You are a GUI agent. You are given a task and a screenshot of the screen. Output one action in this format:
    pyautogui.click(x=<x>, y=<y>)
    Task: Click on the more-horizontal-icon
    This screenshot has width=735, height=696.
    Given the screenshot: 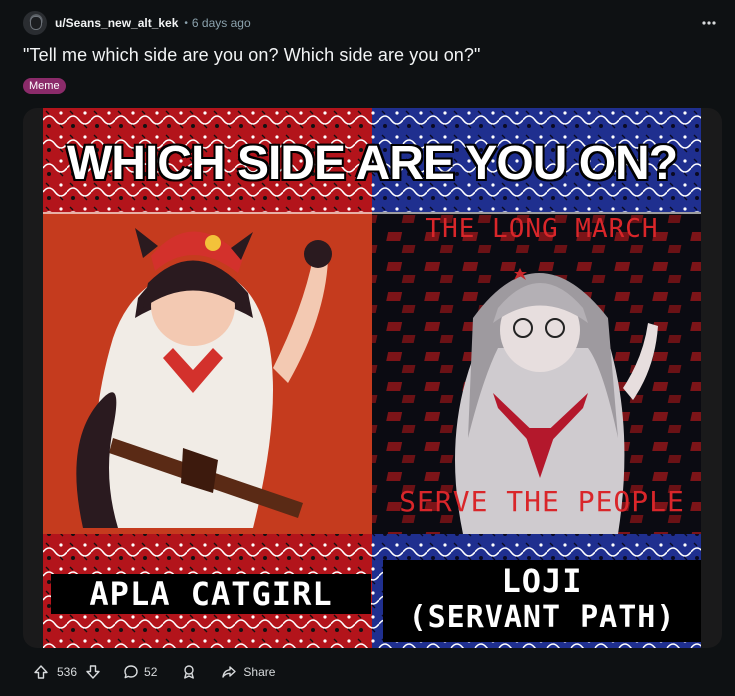 What is the action you would take?
    pyautogui.click(x=709, y=23)
    